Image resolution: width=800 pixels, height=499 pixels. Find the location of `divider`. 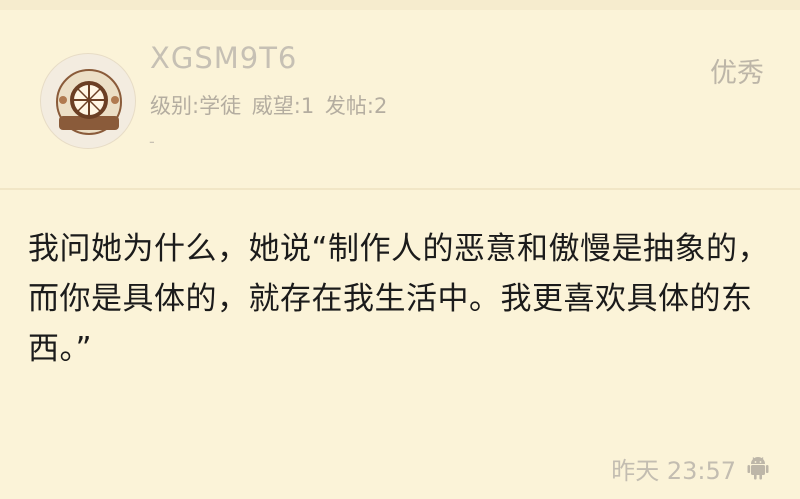

divider is located at coordinates (400, 189).